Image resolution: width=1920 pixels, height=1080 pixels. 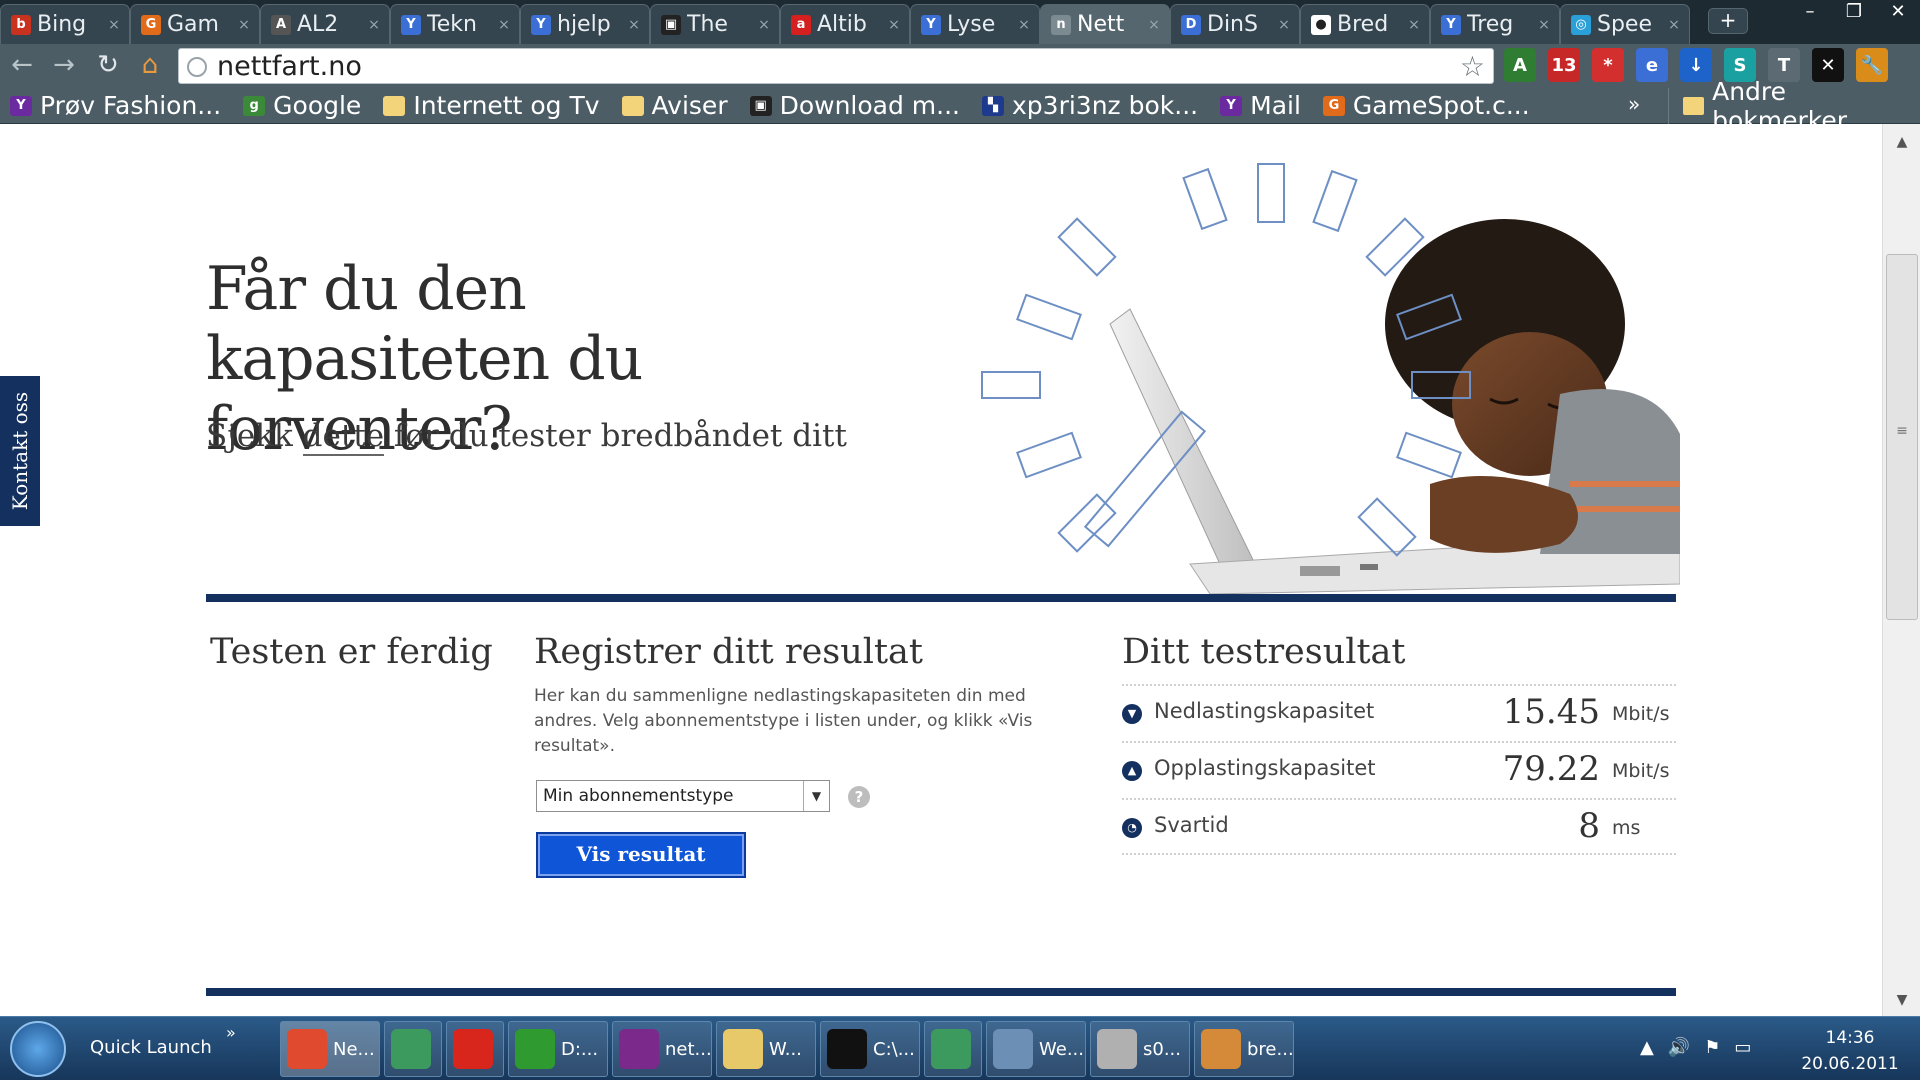 I want to click on dette-link: dette, so click(x=343, y=437).